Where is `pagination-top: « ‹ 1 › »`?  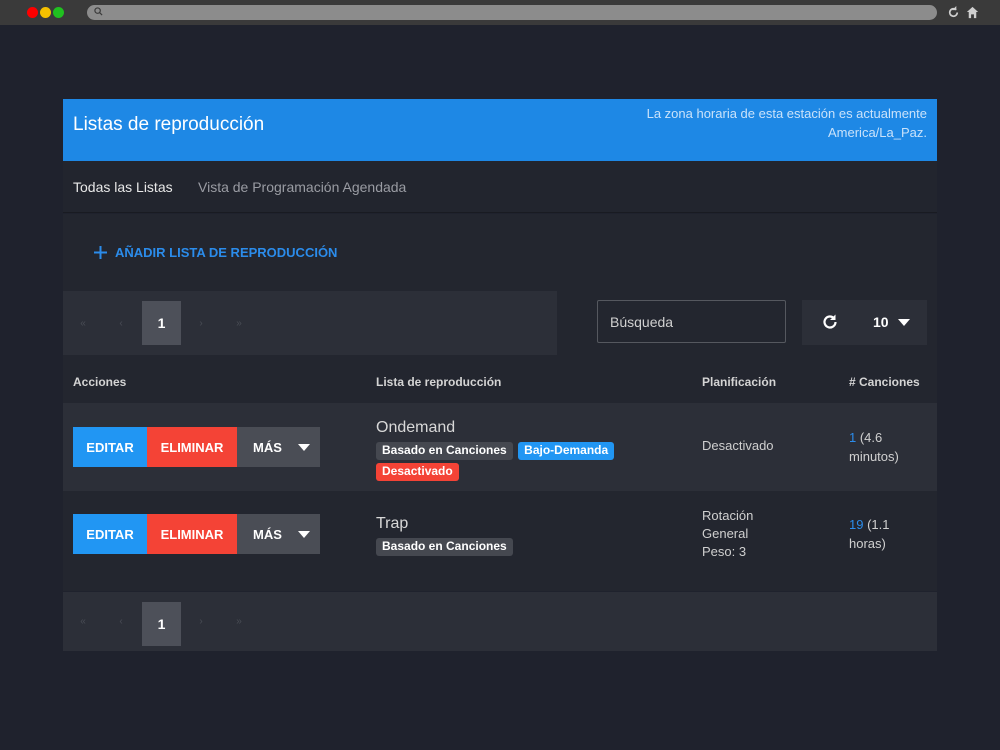 pagination-top: « ‹ 1 › » is located at coordinates (310, 323).